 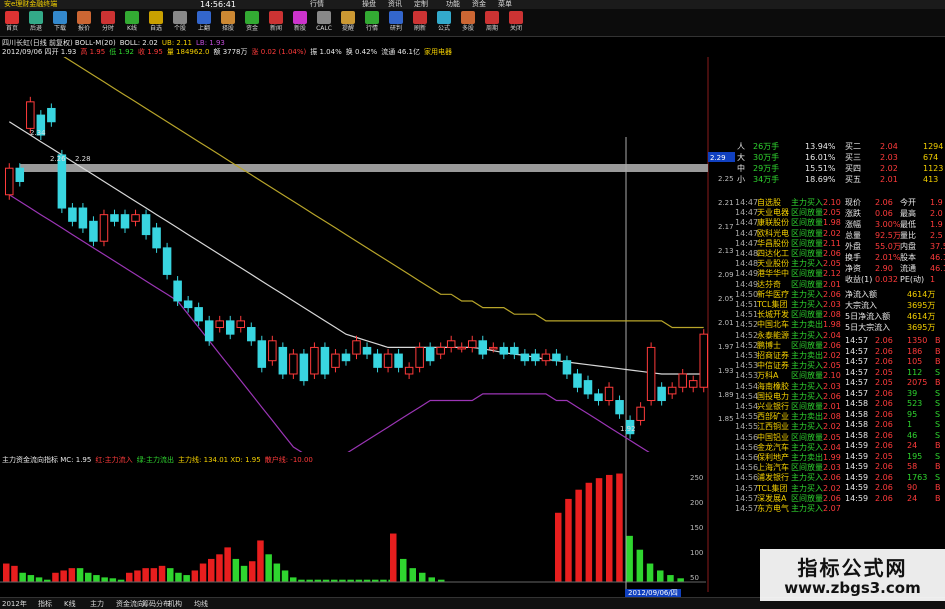 What do you see at coordinates (884, 382) in the screenshot?
I see `tick-price: 2.05` at bounding box center [884, 382].